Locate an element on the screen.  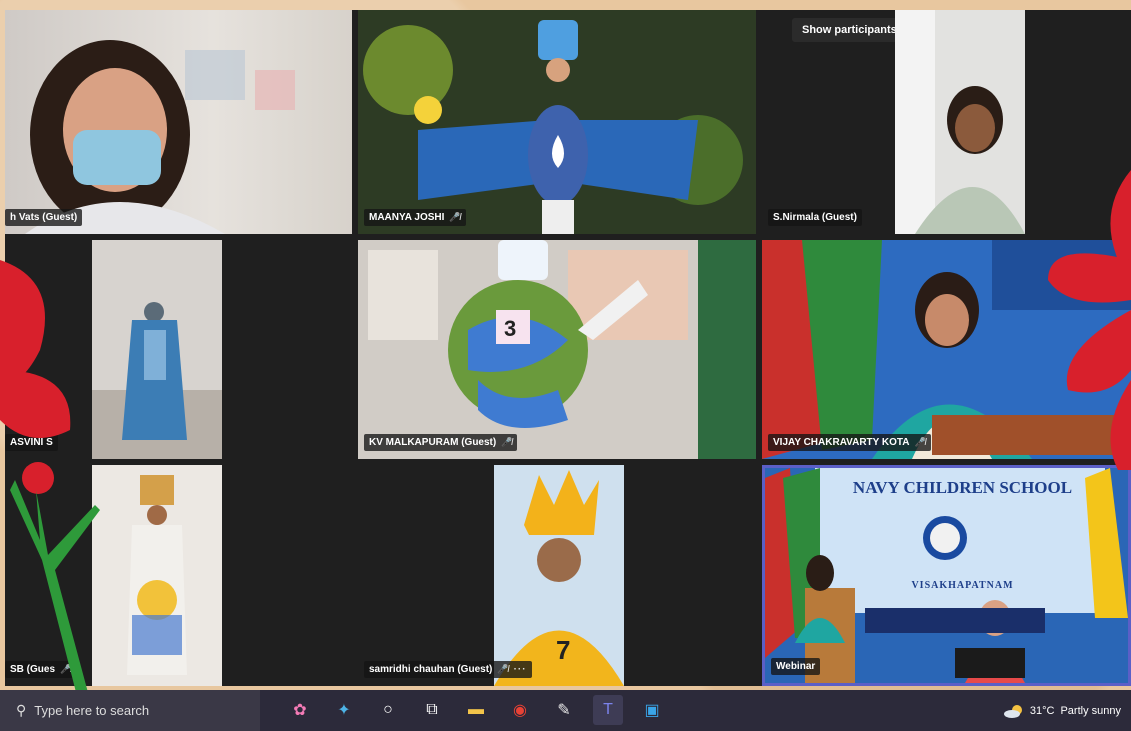
hummingbird-widget-icon: ✦ is located at coordinates (344, 710).